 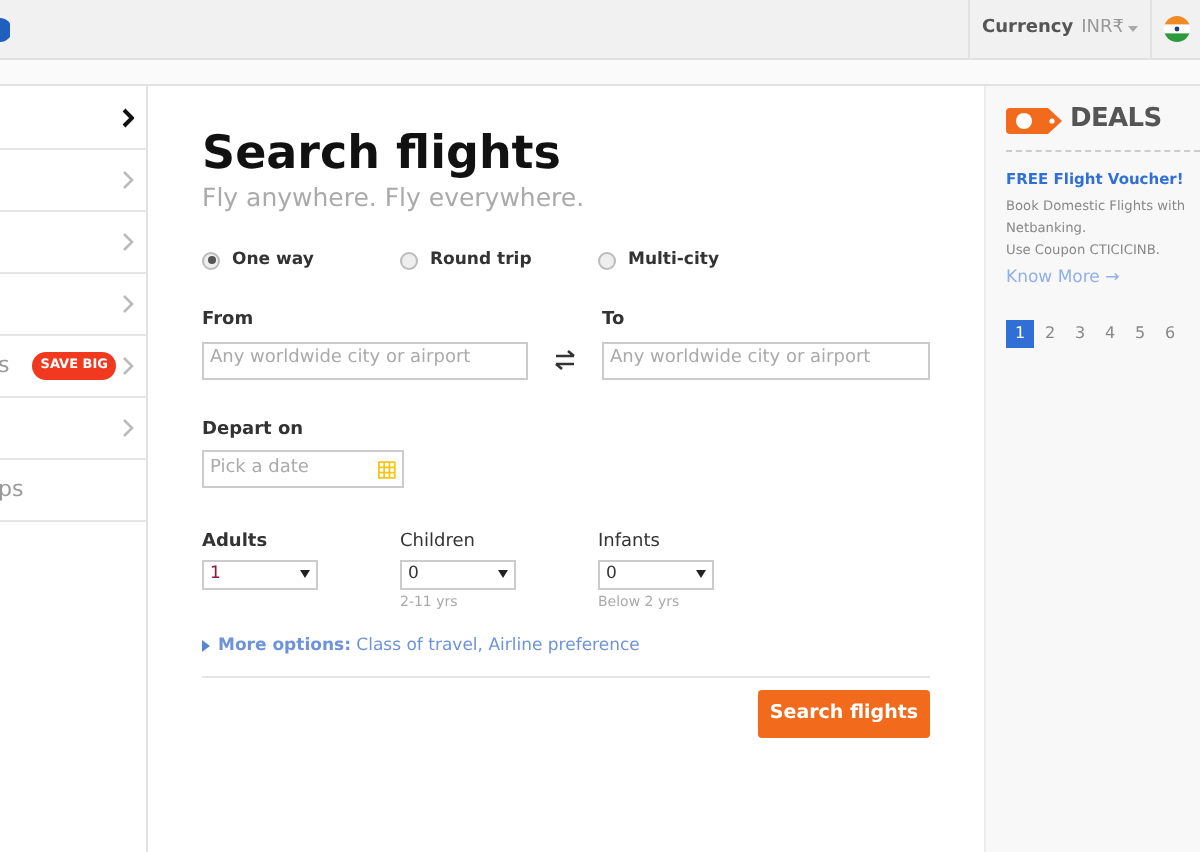 What do you see at coordinates (382, 154) in the screenshot?
I see `page-title: Search flights` at bounding box center [382, 154].